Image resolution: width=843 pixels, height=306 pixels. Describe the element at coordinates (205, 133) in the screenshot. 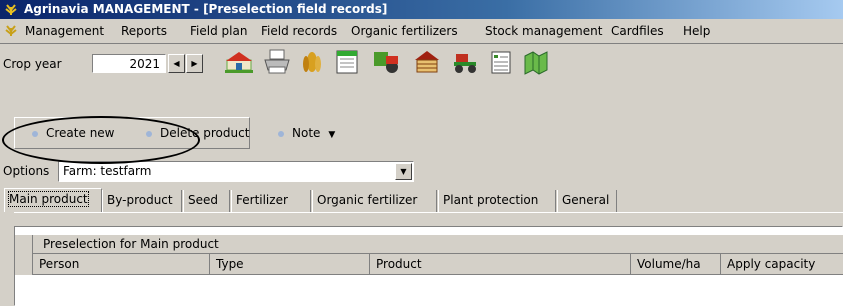

I see `delete-product-label: Delete product` at that location.